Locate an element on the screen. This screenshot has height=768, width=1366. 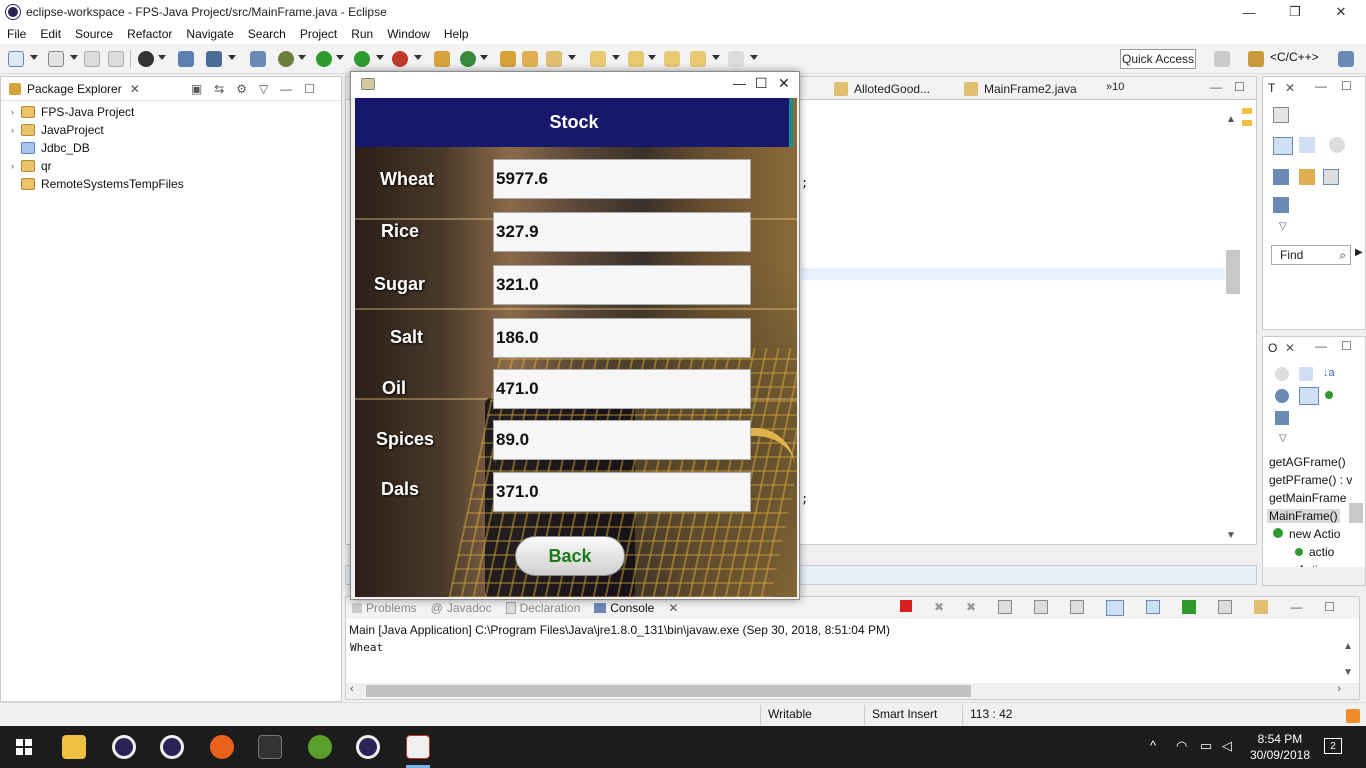
maximize-window-button: ❐ is located at coordinates (1295, 12).